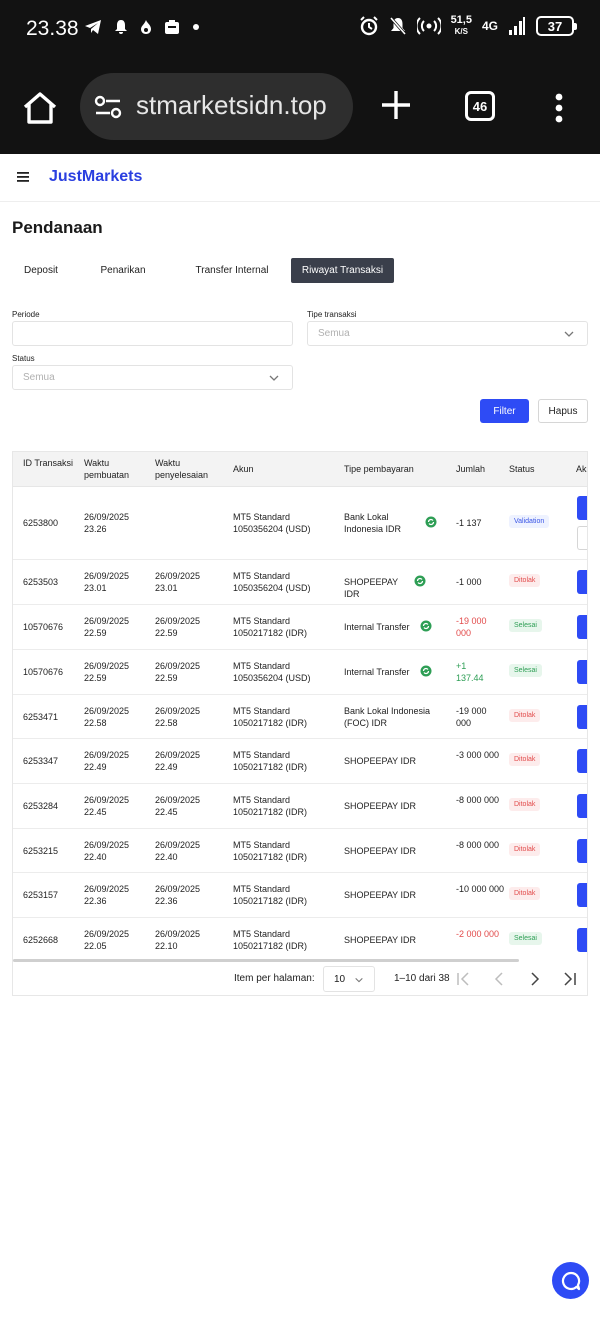  I want to click on status-right-icons: 51,5 K/S 4G 37, so click(468, 25).